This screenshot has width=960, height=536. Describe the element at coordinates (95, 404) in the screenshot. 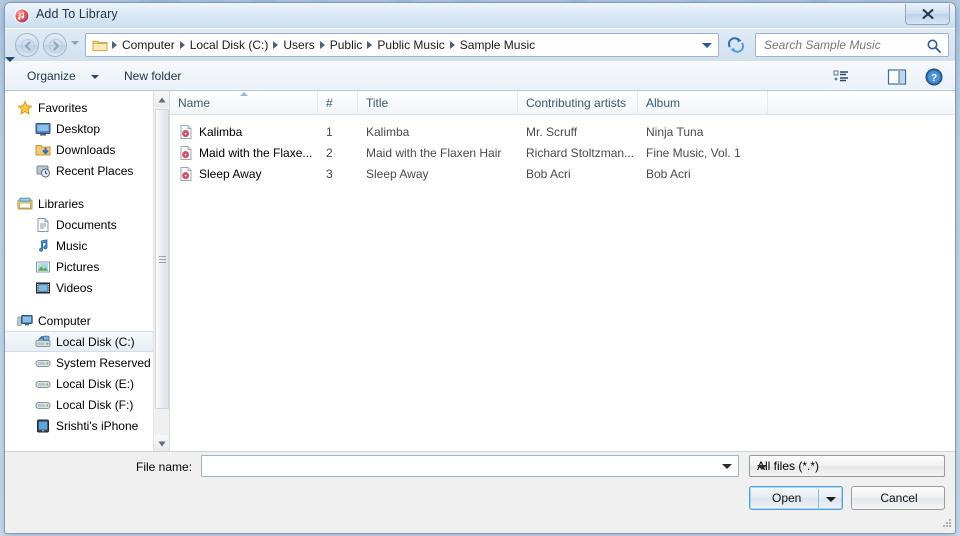

I see `sidebar-item-label: Local Disk (F:)` at that location.